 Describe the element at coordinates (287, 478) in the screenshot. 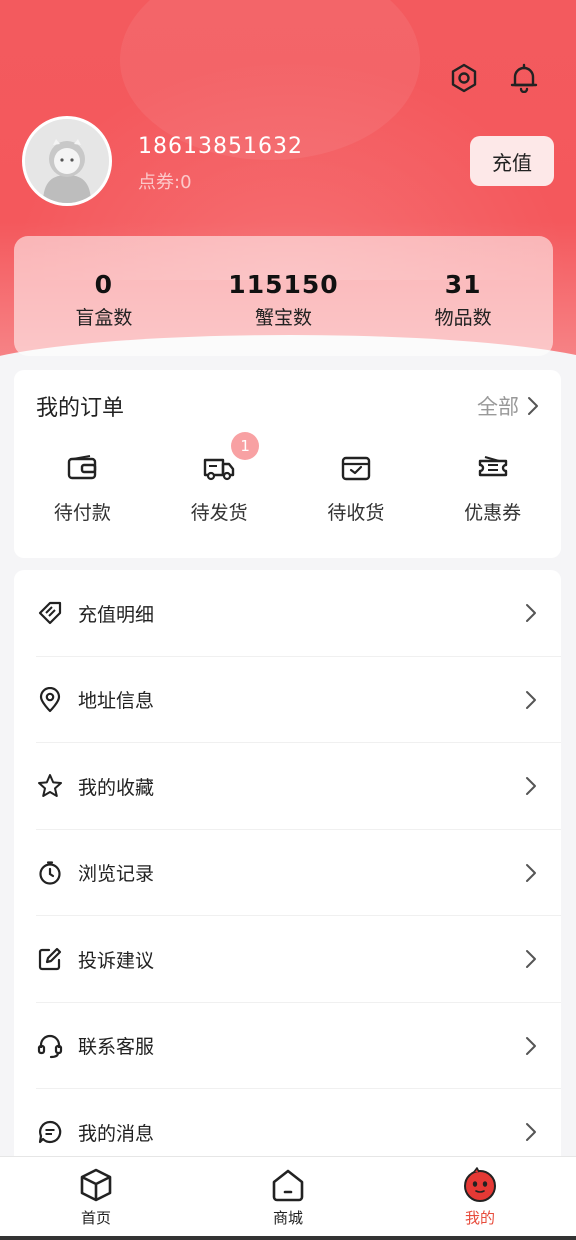

I see `orders-status-list: 待付款 1 待发货 待收货 优惠券` at that location.